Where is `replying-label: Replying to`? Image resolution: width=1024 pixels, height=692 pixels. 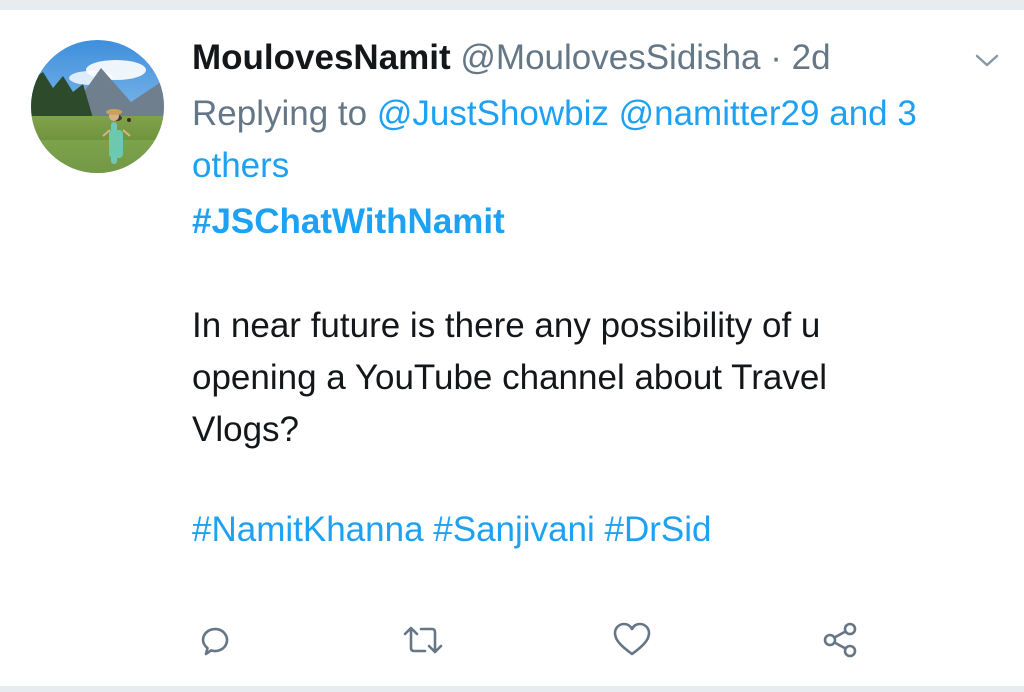
replying-label: Replying to is located at coordinates (280, 113).